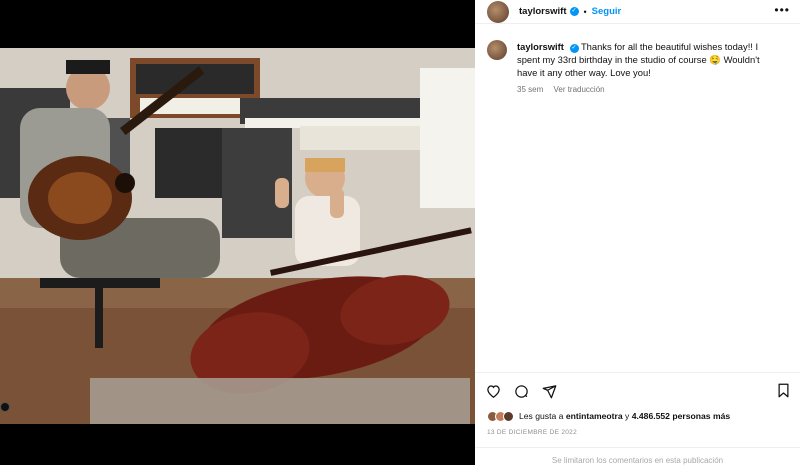  What do you see at coordinates (607, 11) in the screenshot?
I see `follow-button: Seguir` at bounding box center [607, 11].